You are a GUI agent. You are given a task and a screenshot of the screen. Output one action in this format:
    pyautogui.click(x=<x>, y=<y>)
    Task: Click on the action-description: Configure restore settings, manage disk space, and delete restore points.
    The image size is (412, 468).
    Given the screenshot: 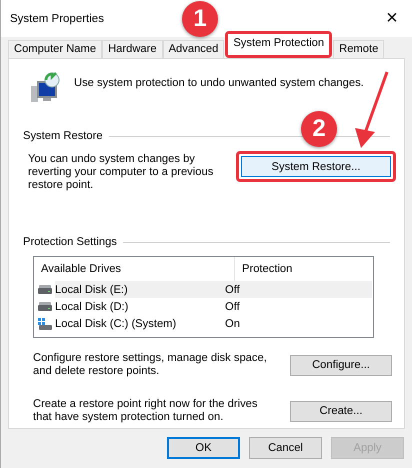 What is the action you would take?
    pyautogui.click(x=150, y=365)
    